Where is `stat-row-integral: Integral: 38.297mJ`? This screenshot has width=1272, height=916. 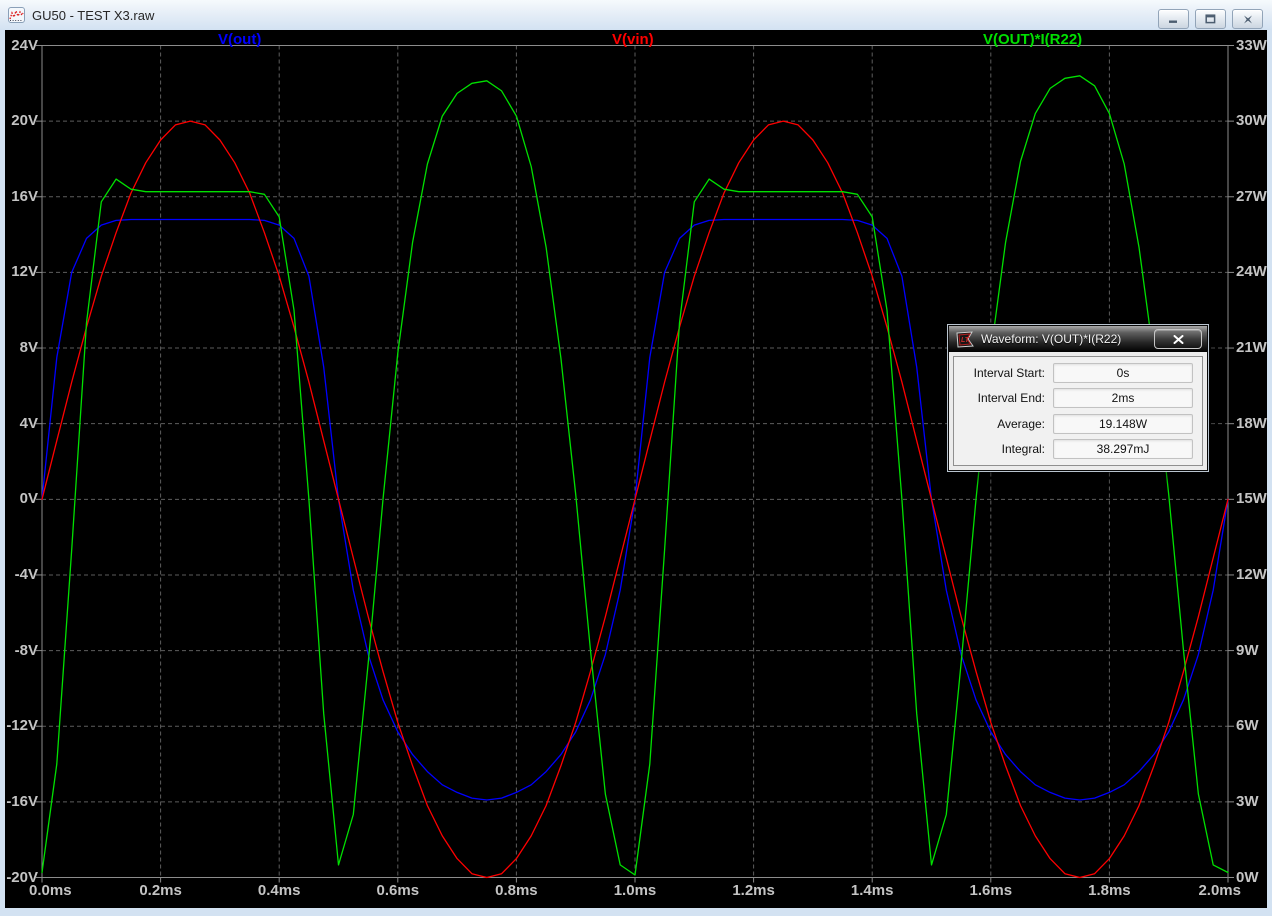 stat-row-integral: Integral: 38.297mJ is located at coordinates (1078, 449).